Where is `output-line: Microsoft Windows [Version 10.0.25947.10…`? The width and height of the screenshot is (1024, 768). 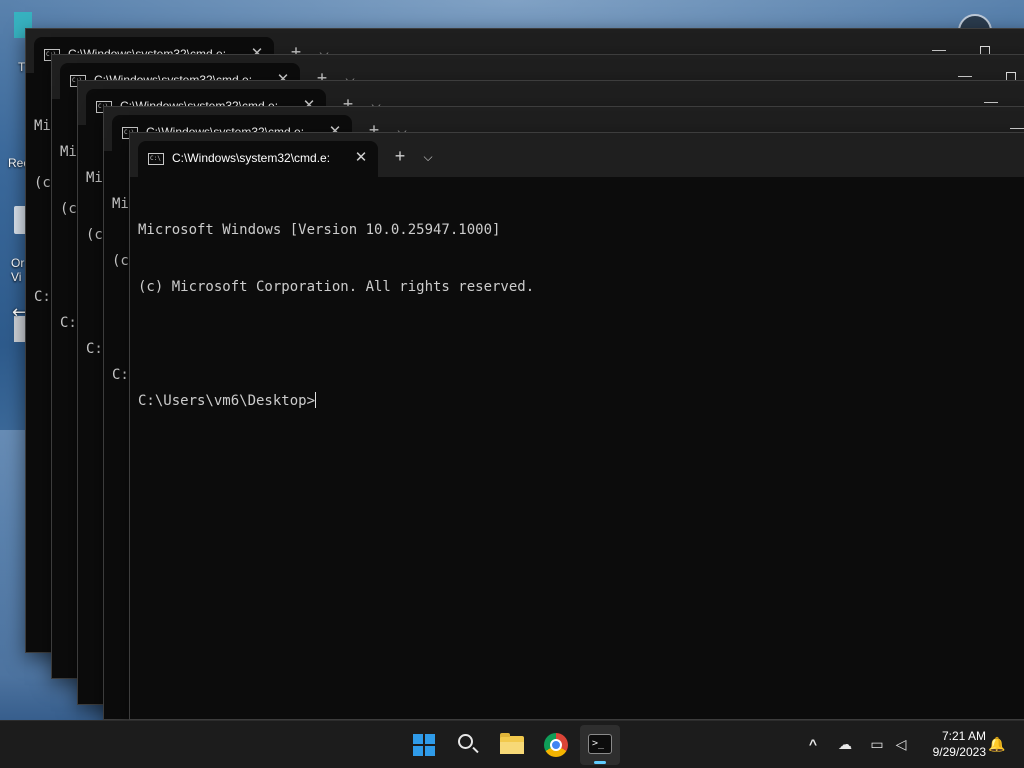 output-line: Microsoft Windows [Version 10.0.25947.10… is located at coordinates (319, 230).